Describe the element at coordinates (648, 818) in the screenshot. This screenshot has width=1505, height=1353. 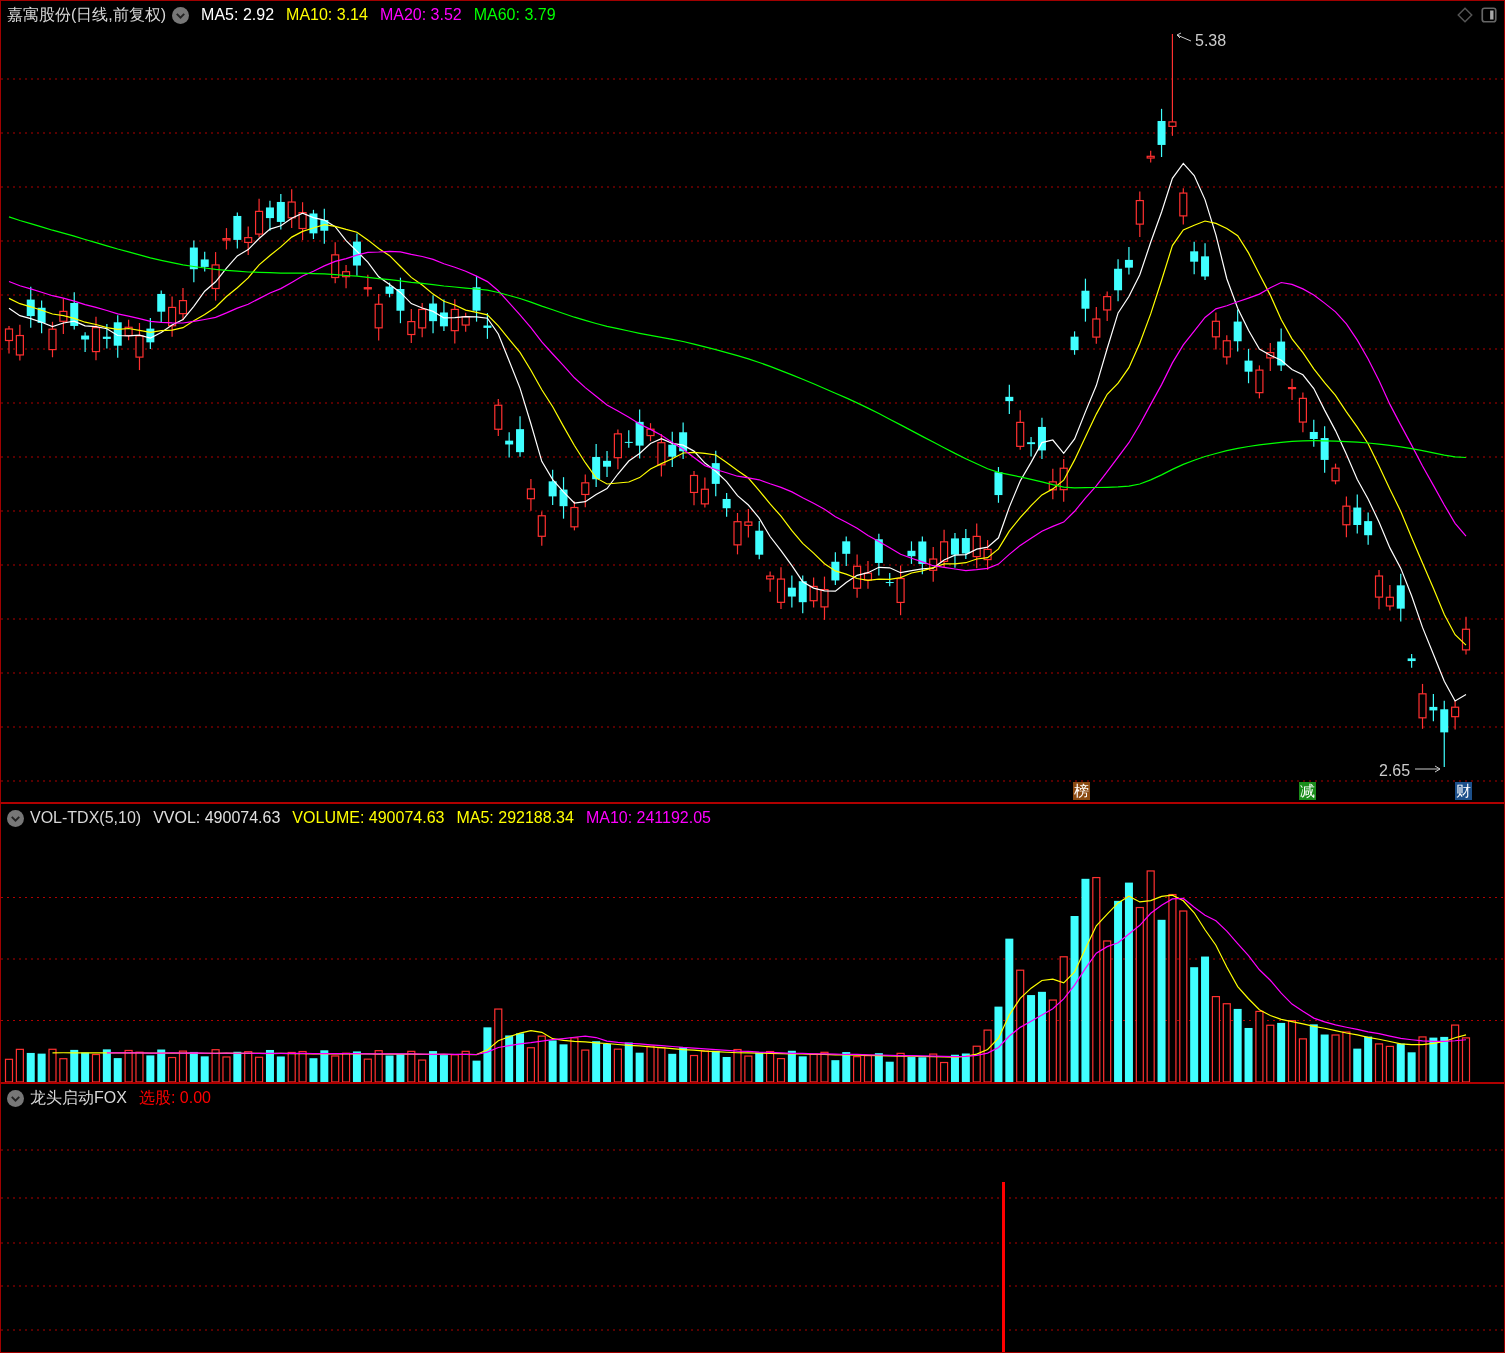
I see `legend-value: MA10: 241192.05` at that location.